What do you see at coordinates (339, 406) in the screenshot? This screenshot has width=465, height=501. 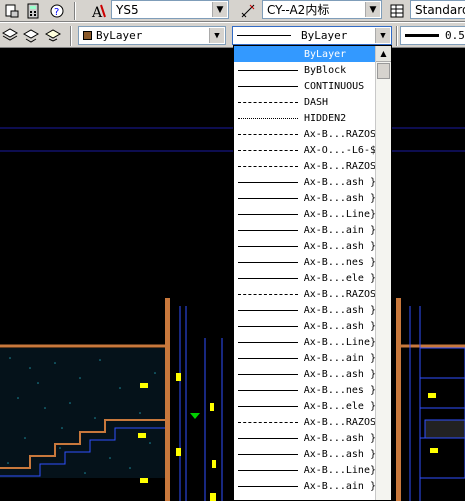 I see `linetype-option-label: Ax-B...ele }` at bounding box center [339, 406].